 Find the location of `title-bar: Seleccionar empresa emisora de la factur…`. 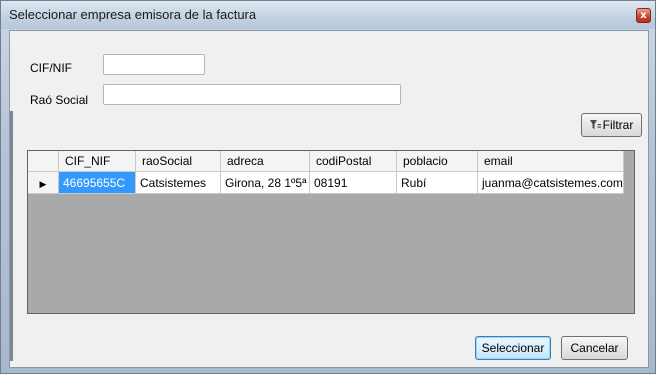

title-bar: Seleccionar empresa emisora de la factur… is located at coordinates (328, 15).